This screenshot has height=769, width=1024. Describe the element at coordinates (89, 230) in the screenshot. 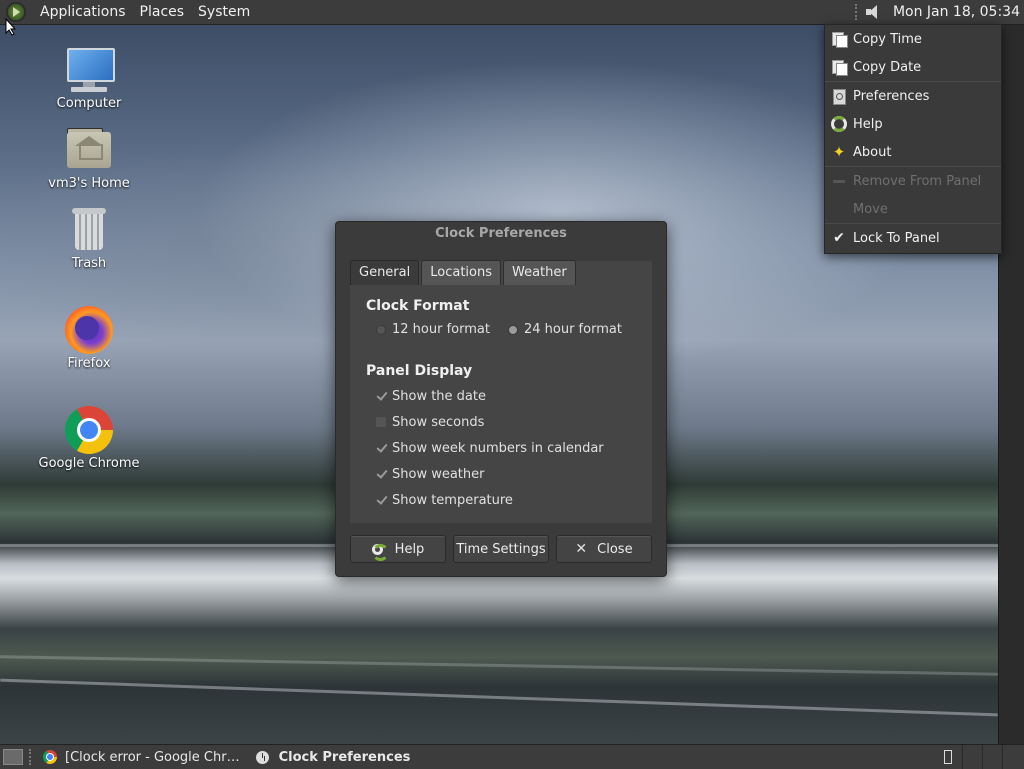

I see `trash-icon` at that location.